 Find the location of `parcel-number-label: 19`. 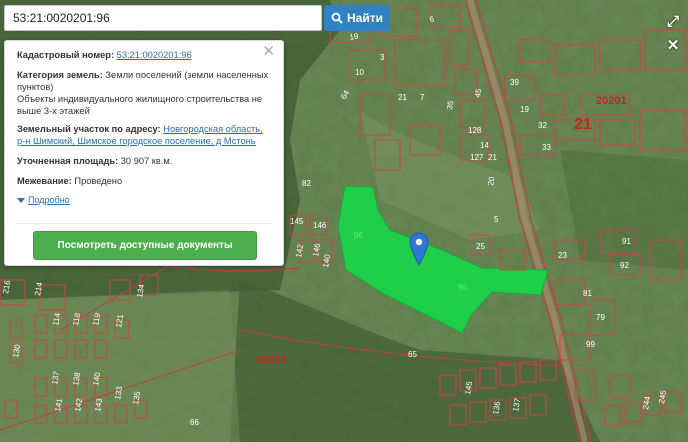

parcel-number-label: 19 is located at coordinates (524, 109).